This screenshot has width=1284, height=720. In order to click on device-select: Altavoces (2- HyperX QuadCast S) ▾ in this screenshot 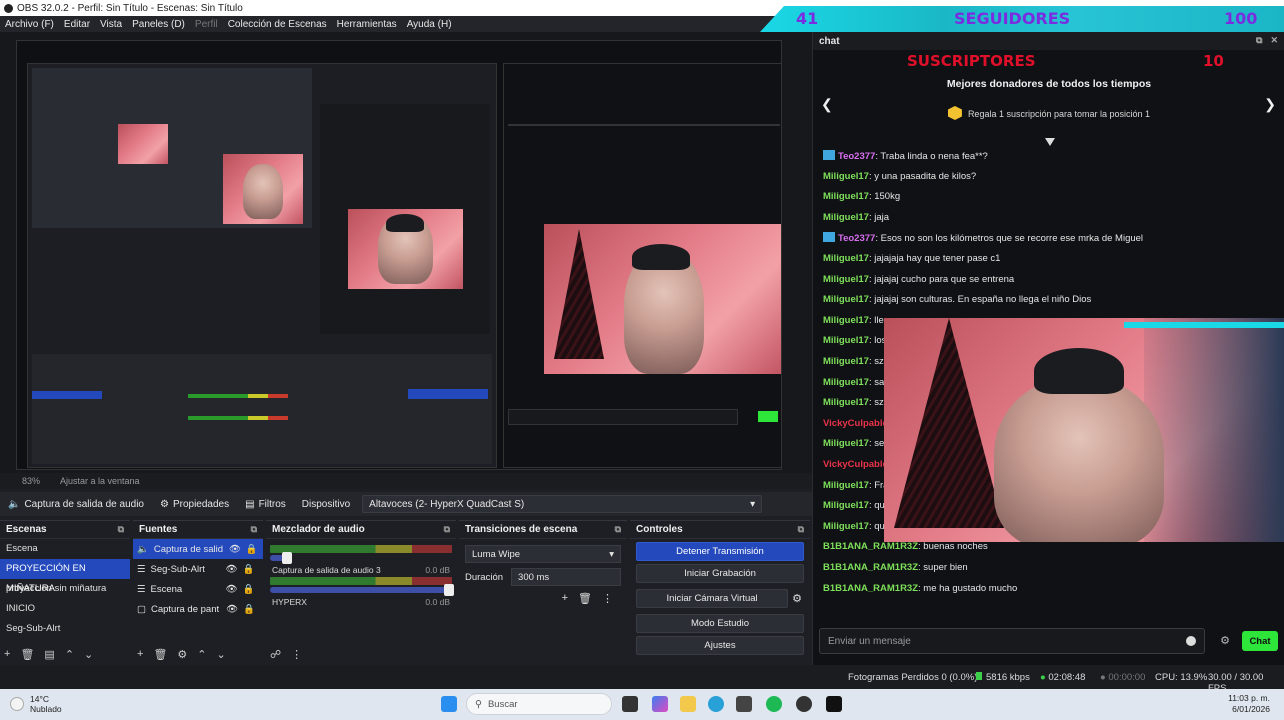, I will do `click(562, 504)`.